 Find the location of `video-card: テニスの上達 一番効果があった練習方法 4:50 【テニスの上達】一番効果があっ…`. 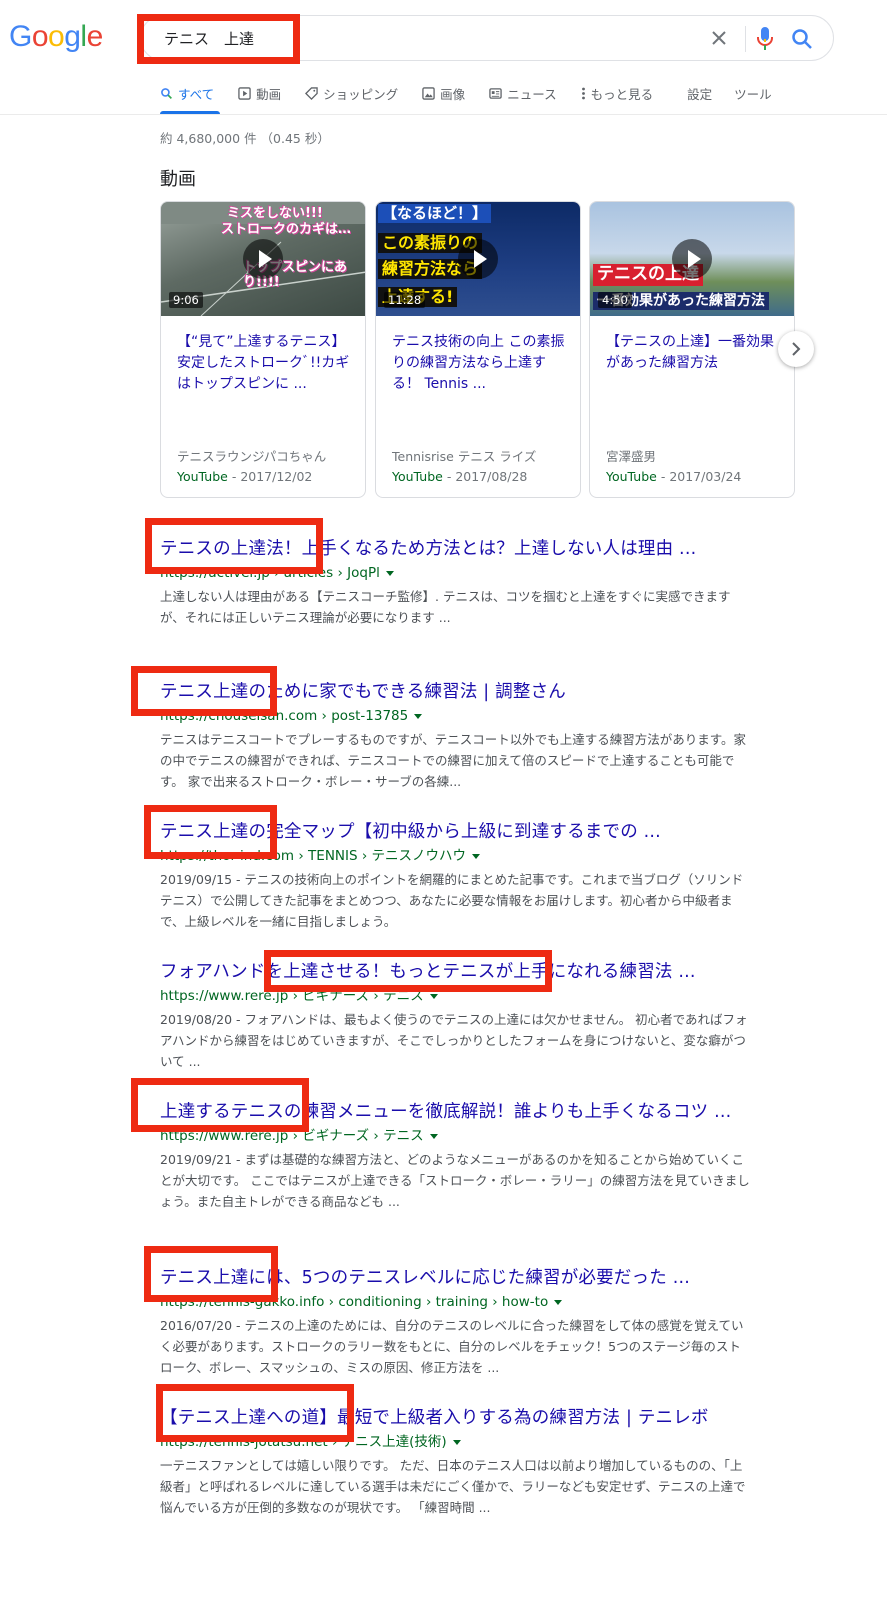

video-card: テニスの上達 一番効果があった練習方法 4:50 【テニスの上達】一番効果があっ… is located at coordinates (692, 349).